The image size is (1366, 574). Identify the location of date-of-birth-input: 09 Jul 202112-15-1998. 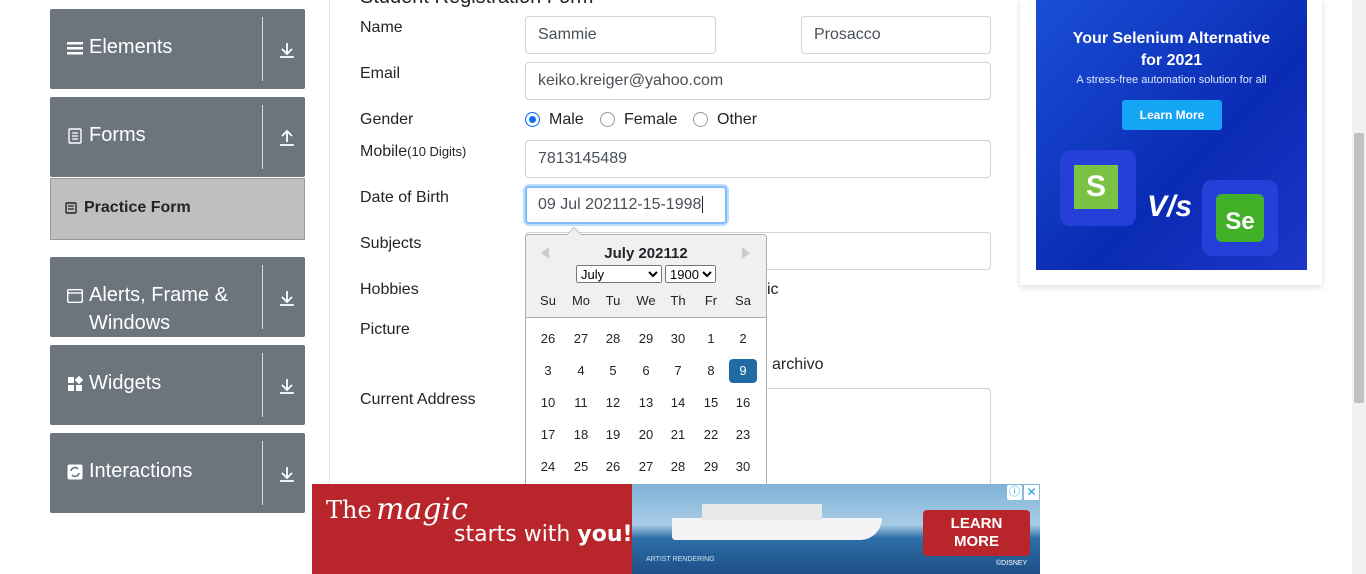
(626, 205).